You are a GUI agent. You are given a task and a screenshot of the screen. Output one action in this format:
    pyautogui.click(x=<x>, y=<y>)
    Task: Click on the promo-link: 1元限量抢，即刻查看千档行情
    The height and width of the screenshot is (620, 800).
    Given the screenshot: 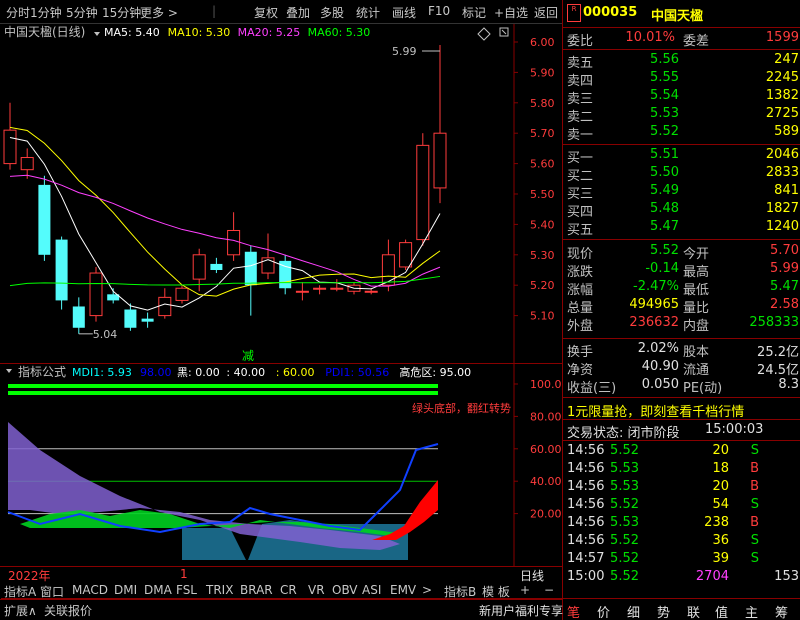 What is the action you would take?
    pyautogui.click(x=655, y=410)
    